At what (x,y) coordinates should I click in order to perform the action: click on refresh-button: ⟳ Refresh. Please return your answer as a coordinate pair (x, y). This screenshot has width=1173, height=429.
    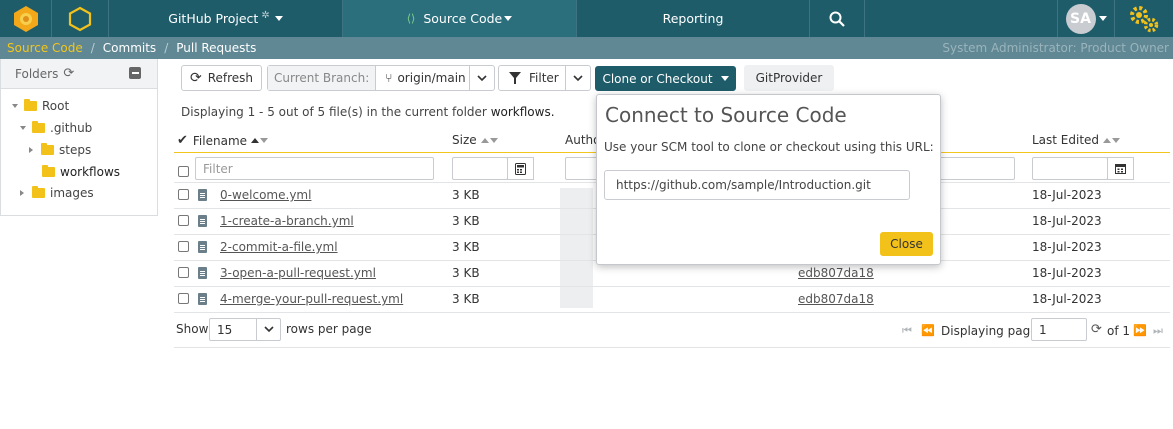
    Looking at the image, I should click on (221, 78).